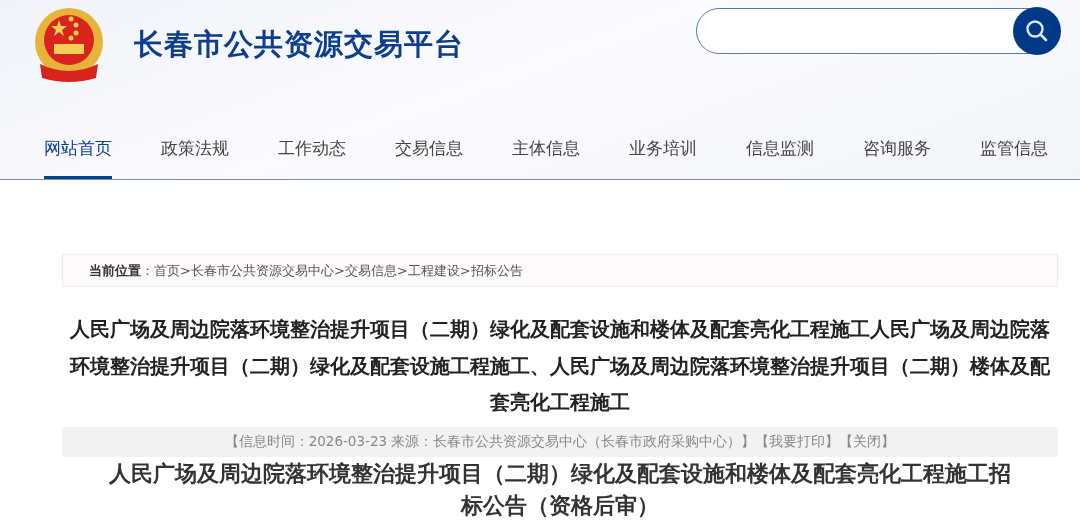 This screenshot has width=1080, height=524. What do you see at coordinates (921, 158) in the screenshot?
I see `nav-tab: 咨询服务` at bounding box center [921, 158].